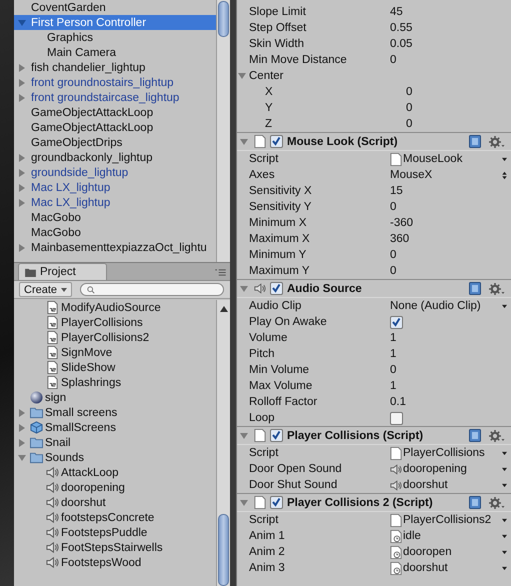 The width and height of the screenshot is (511, 586). I want to click on object-field: PlayerCollisions2, so click(447, 520).